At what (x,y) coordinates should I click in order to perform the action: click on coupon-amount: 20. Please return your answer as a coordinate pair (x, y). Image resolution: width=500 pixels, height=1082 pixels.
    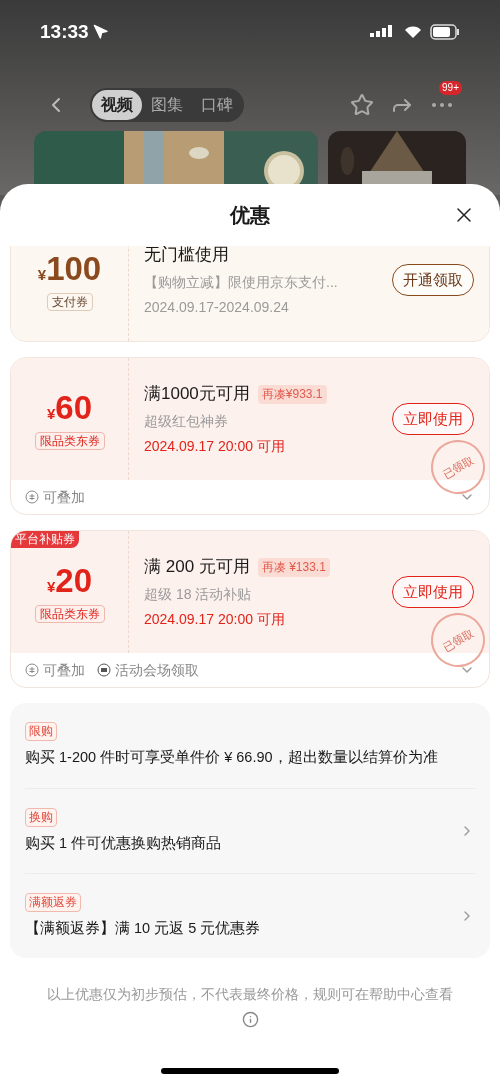
    Looking at the image, I should click on (74, 581).